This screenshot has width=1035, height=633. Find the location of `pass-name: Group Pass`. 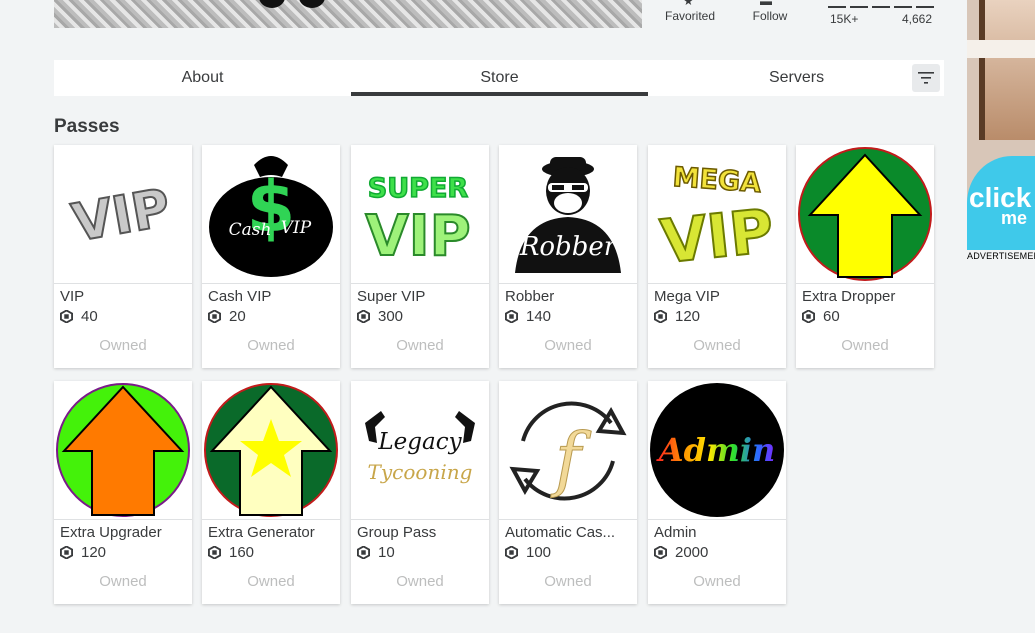

pass-name: Group Pass is located at coordinates (397, 532).